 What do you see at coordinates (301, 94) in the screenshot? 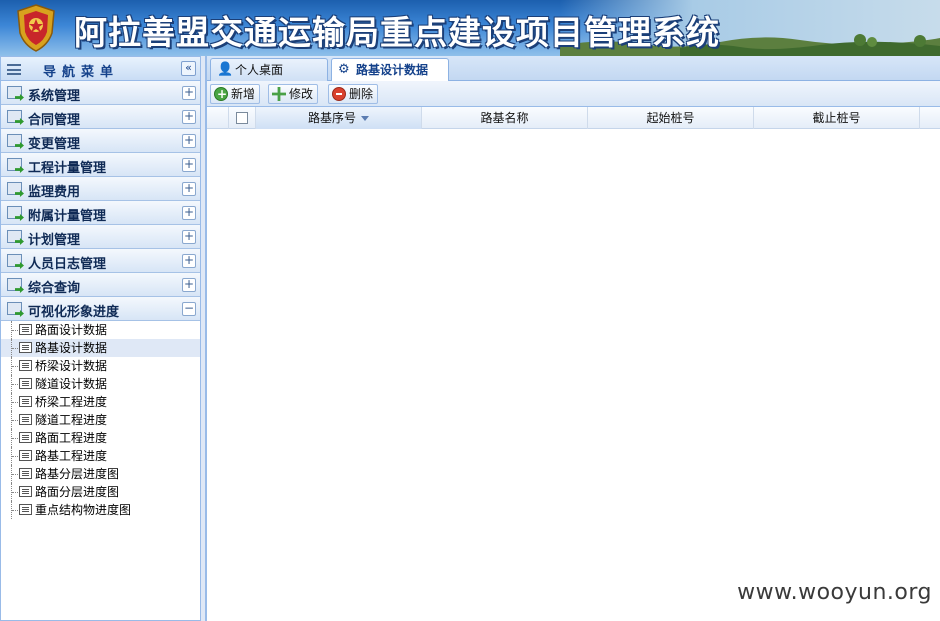
I see `edit-label: 修改` at bounding box center [301, 94].